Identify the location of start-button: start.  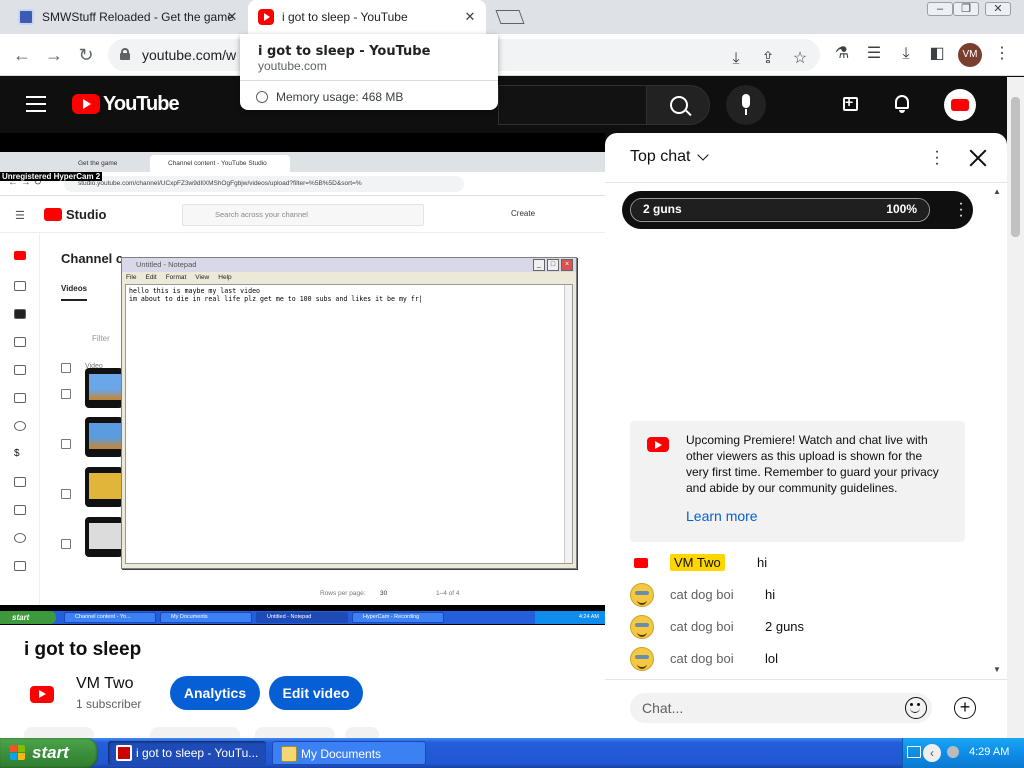
(49, 753).